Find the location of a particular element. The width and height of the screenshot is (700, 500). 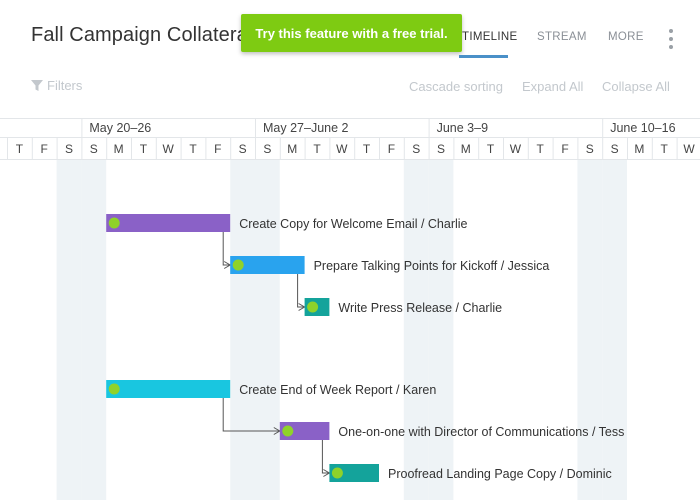

cascade-sorting-button: Cascade sorting is located at coordinates (456, 86).